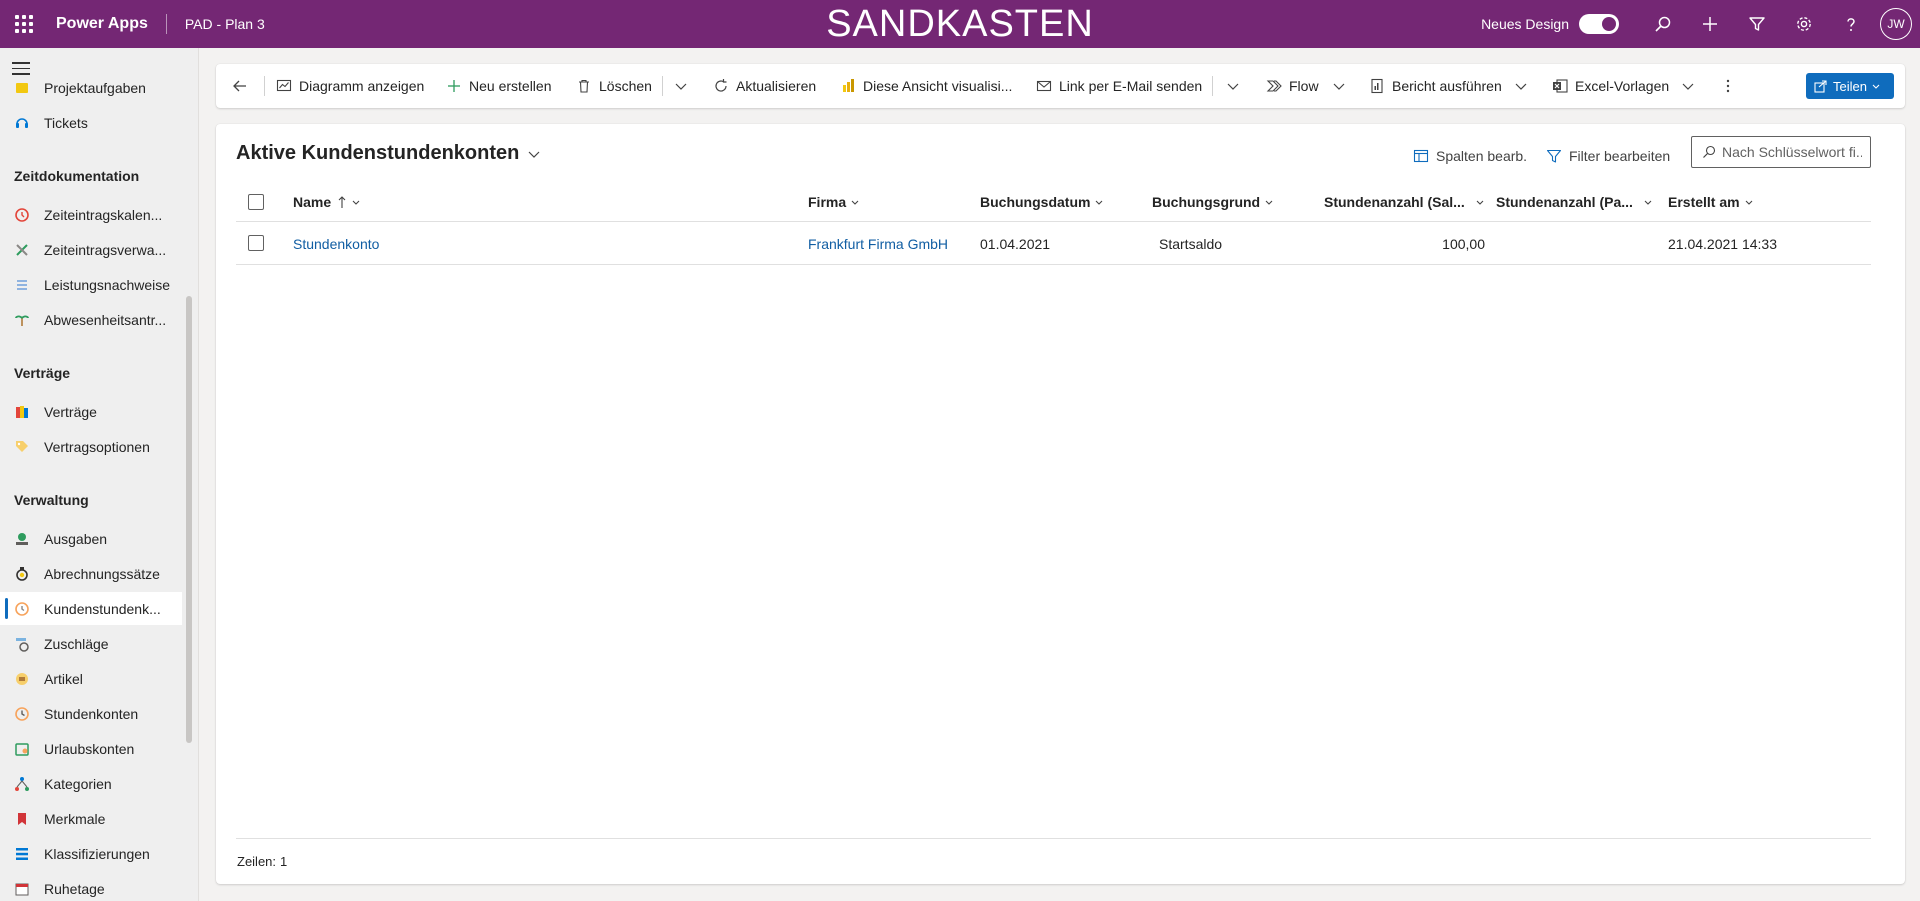 This screenshot has width=1920, height=901. What do you see at coordinates (243, 86) in the screenshot?
I see `back-button` at bounding box center [243, 86].